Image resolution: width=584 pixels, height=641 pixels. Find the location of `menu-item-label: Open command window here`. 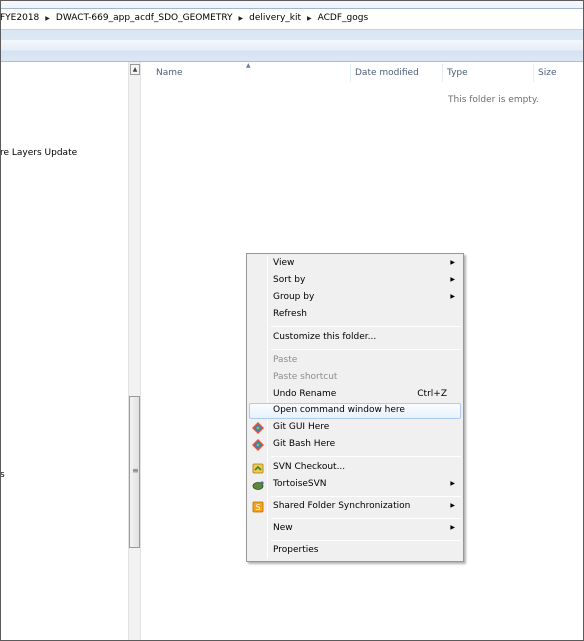

menu-item-label: Open command window here is located at coordinates (339, 410).